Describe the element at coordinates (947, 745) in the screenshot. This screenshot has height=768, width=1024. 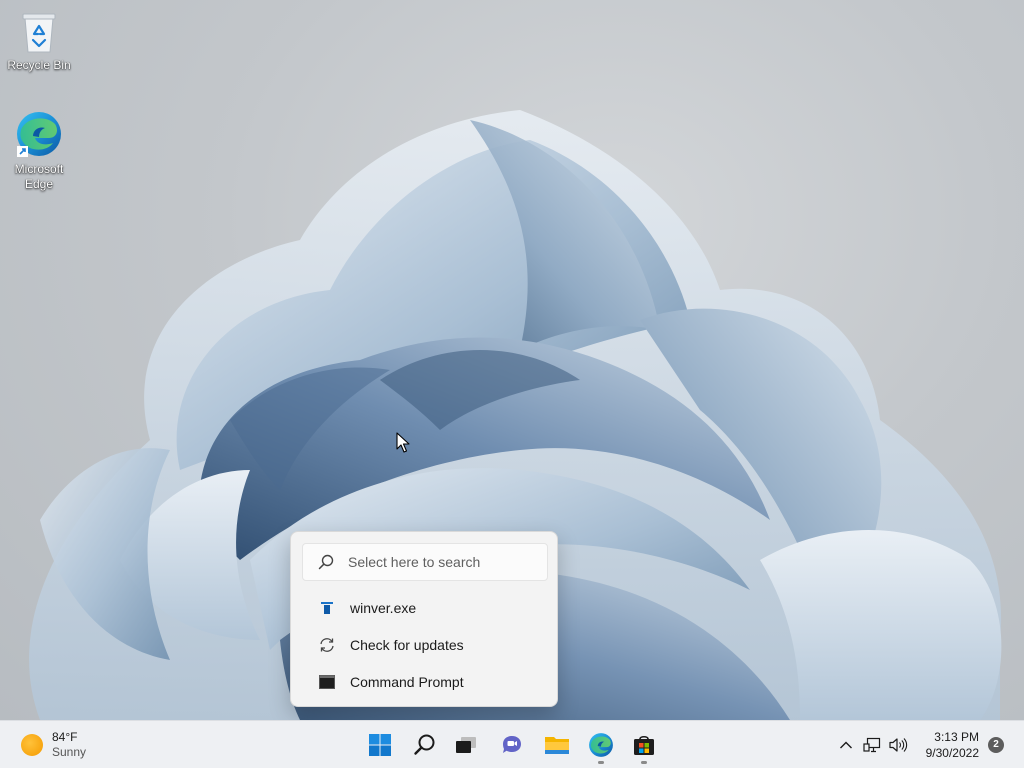
I see `clock: 3:13 PM 9/30/2022` at that location.